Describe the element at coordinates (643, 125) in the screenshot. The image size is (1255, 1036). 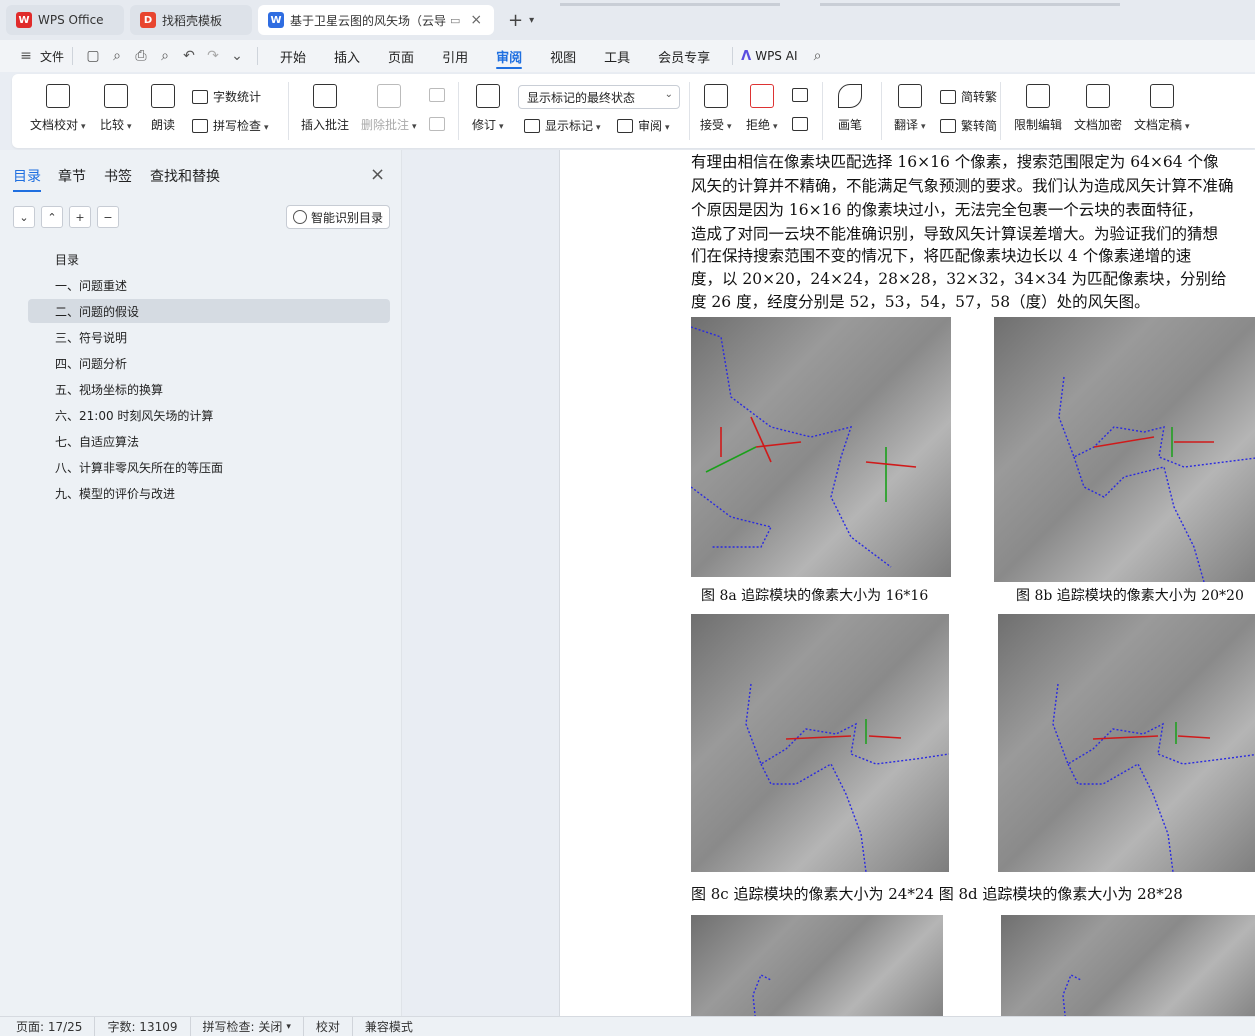
I see `review-pane-button: 审阅` at that location.